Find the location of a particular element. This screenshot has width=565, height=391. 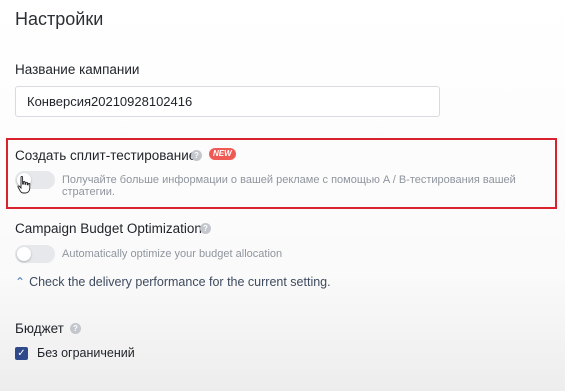

new-badge: NEW is located at coordinates (222, 154).